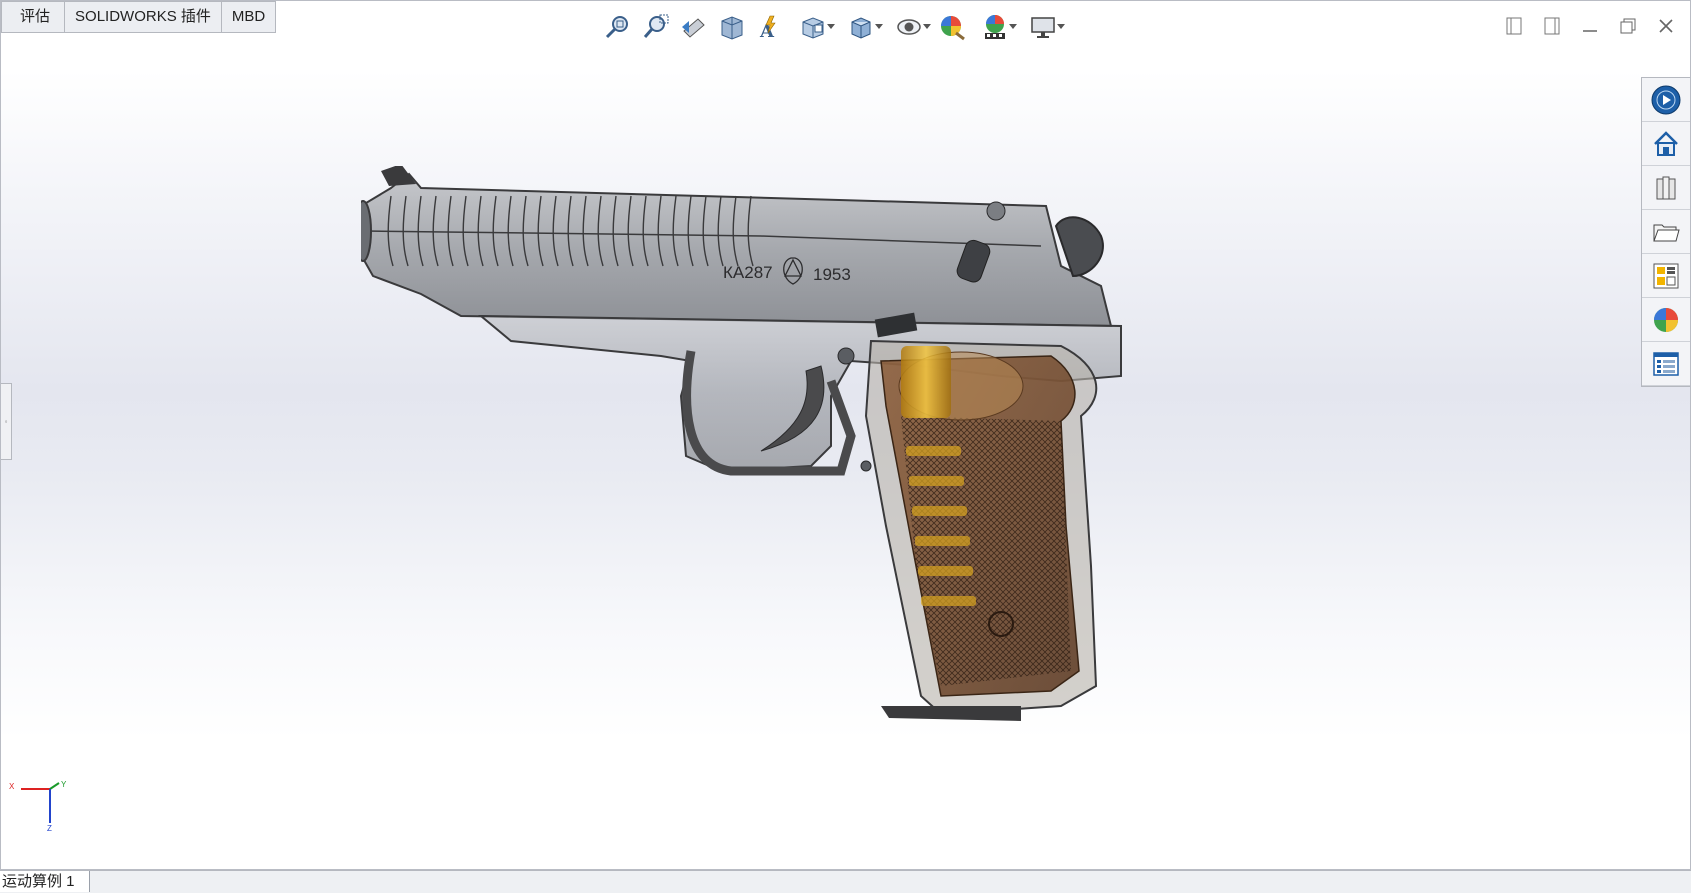 This screenshot has width=1691, height=893. Describe the element at coordinates (6, 421) in the screenshot. I see `feature-manager-collapse-handle: ◦` at that location.